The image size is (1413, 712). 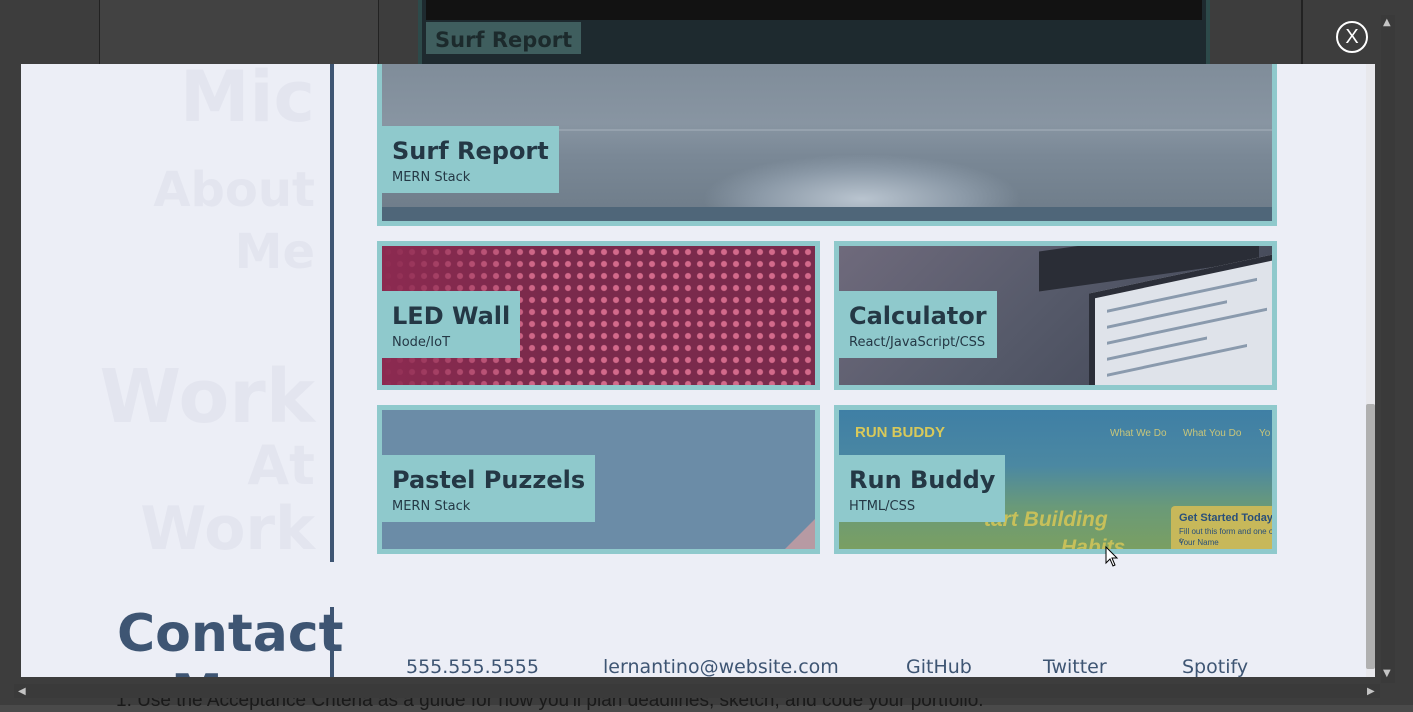 I want to click on project-tag: LED Wall Node/IoT, so click(x=451, y=324).